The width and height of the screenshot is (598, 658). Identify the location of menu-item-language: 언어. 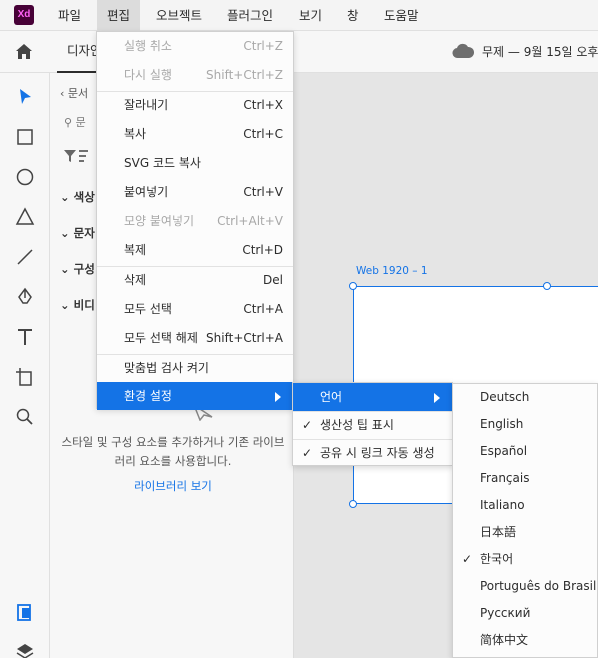
(372, 397).